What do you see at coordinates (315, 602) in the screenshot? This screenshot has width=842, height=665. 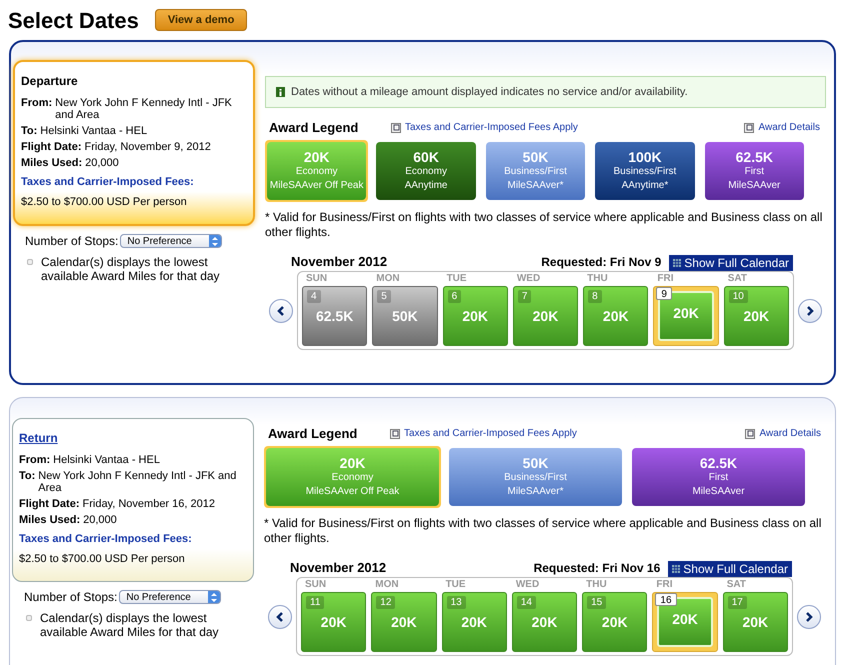 I see `day-number: 11` at bounding box center [315, 602].